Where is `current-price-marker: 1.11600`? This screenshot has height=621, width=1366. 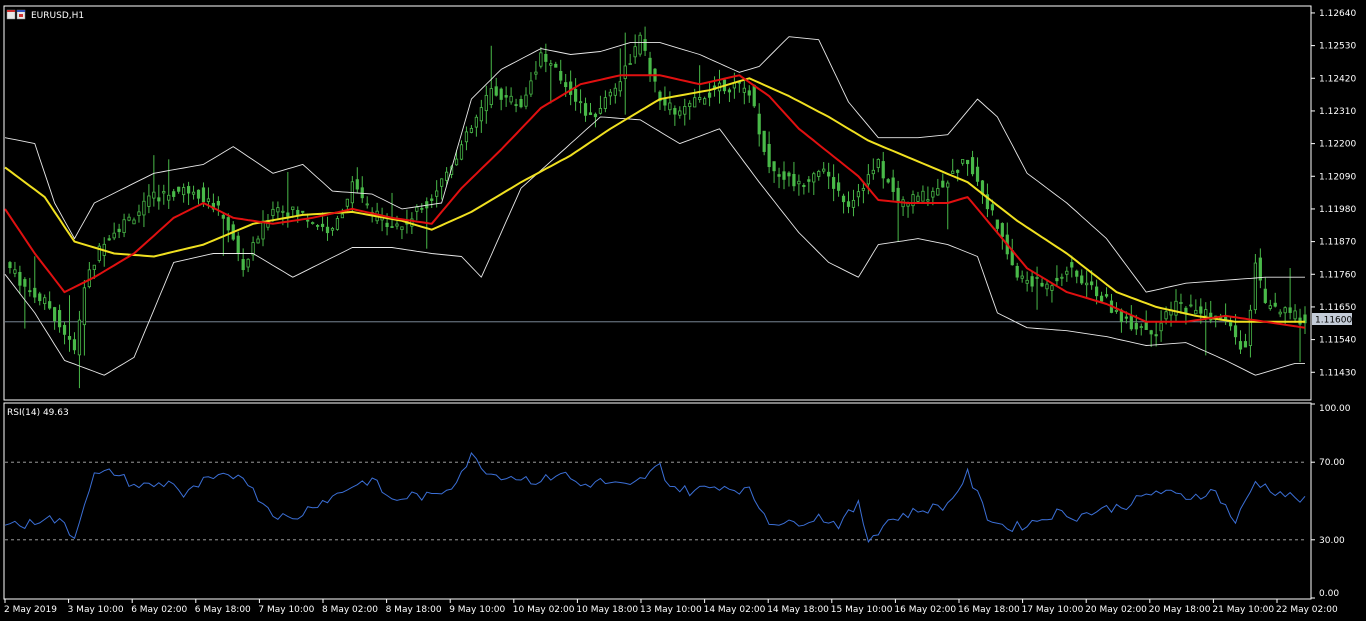 current-price-marker: 1.11600 is located at coordinates (1332, 319).